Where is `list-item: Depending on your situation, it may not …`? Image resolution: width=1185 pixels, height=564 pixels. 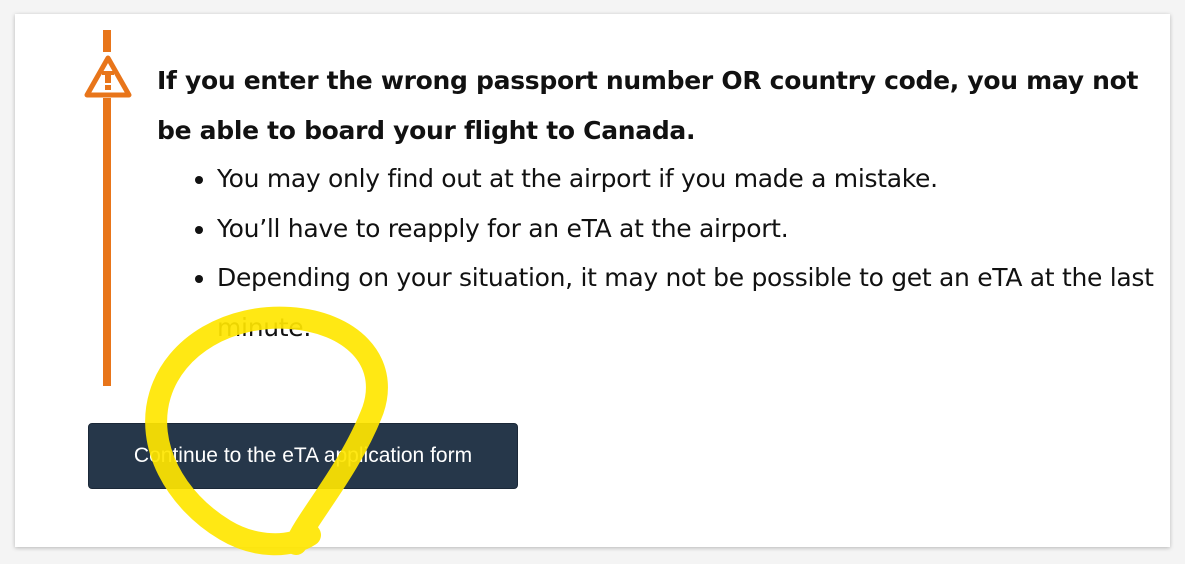 list-item: Depending on your situation, it may not … is located at coordinates (701, 302).